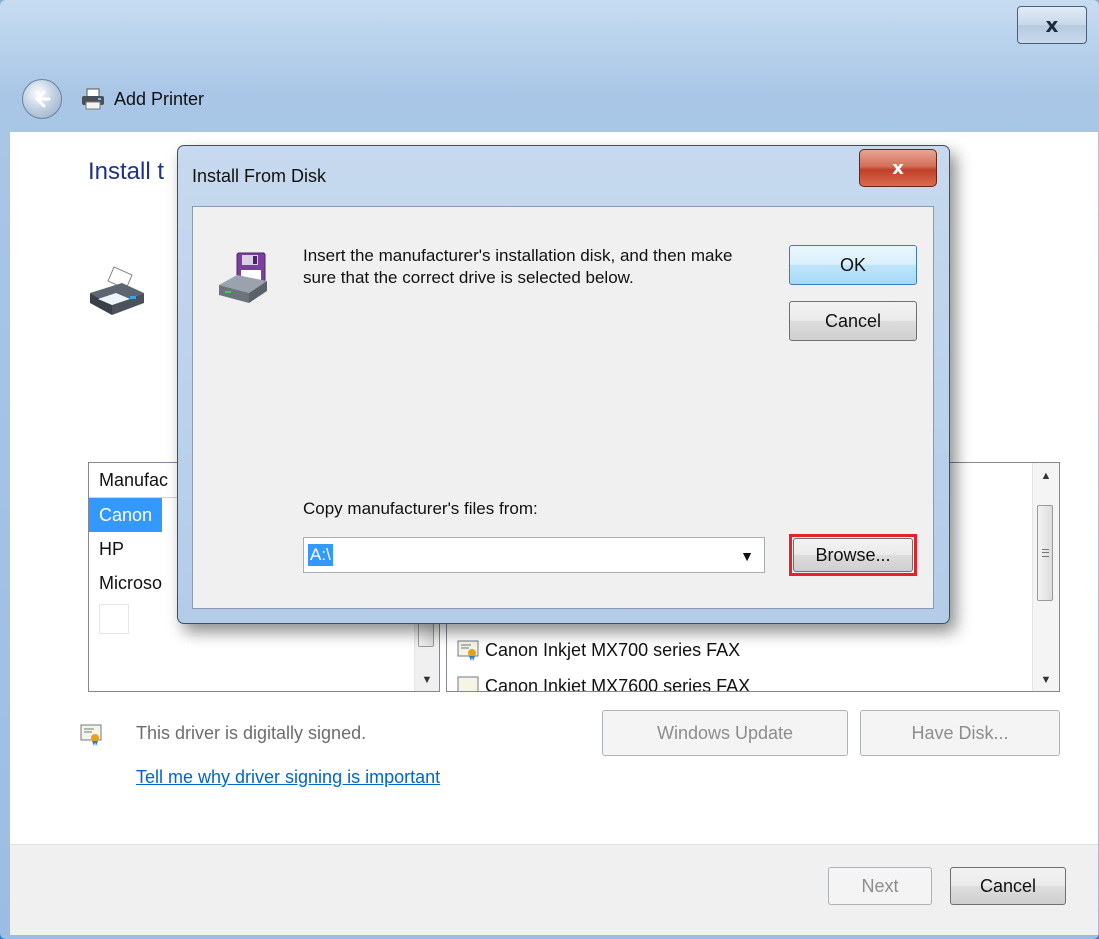  What do you see at coordinates (725, 733) in the screenshot?
I see `windows-update-button: Windows Update` at bounding box center [725, 733].